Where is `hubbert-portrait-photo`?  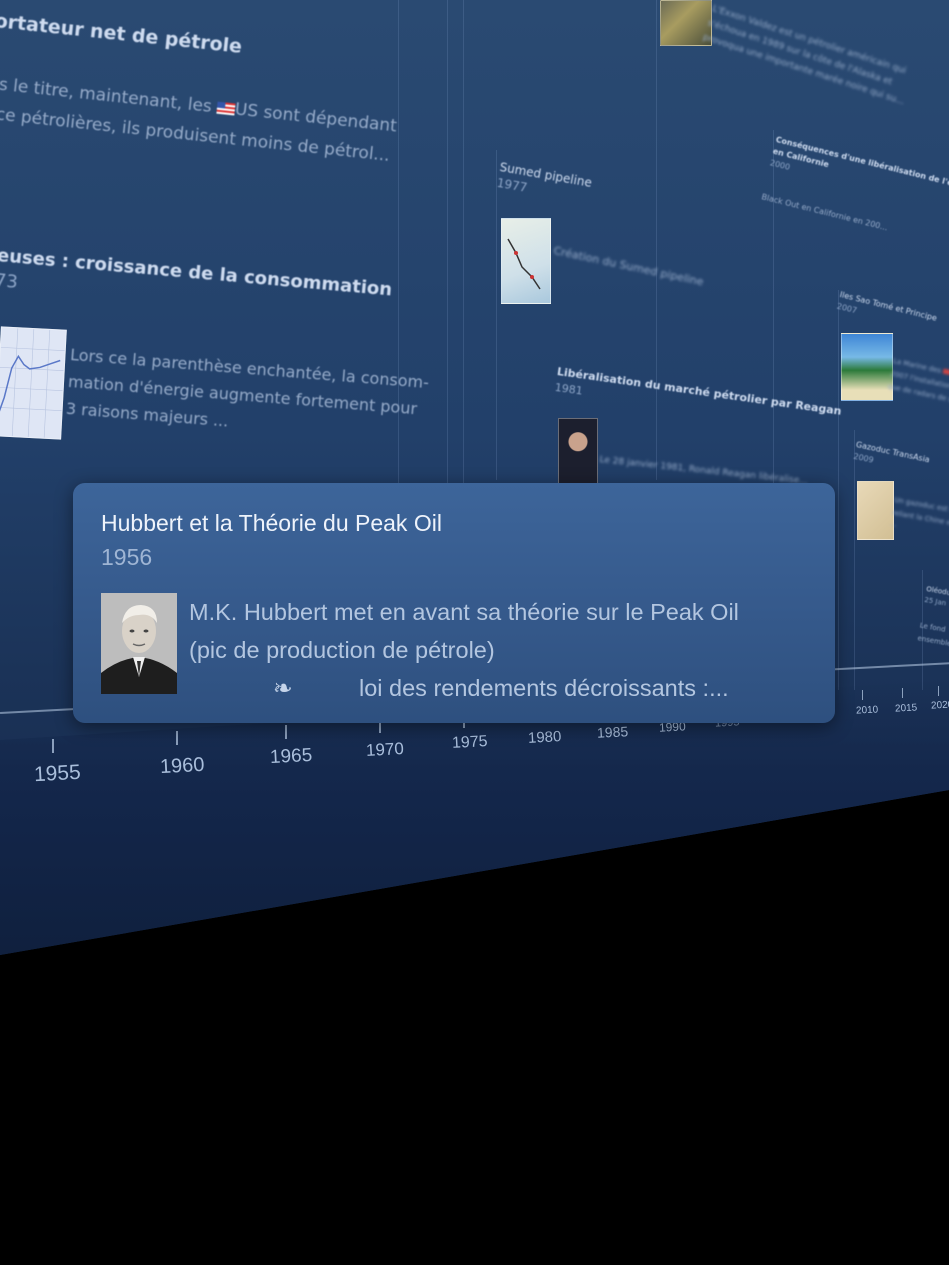 hubbert-portrait-photo is located at coordinates (139, 643).